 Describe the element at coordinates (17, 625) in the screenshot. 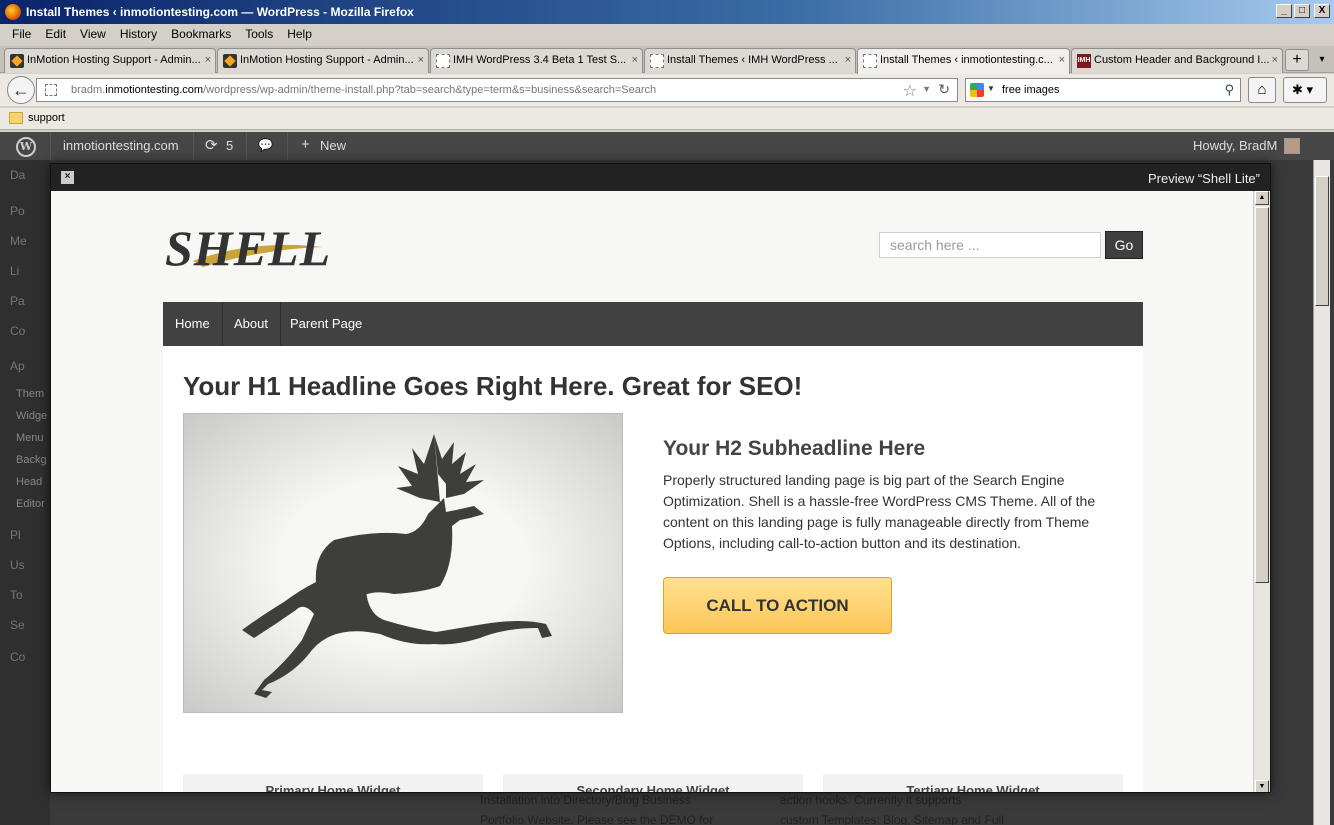

I see `sidebar-item-settings: Se` at that location.